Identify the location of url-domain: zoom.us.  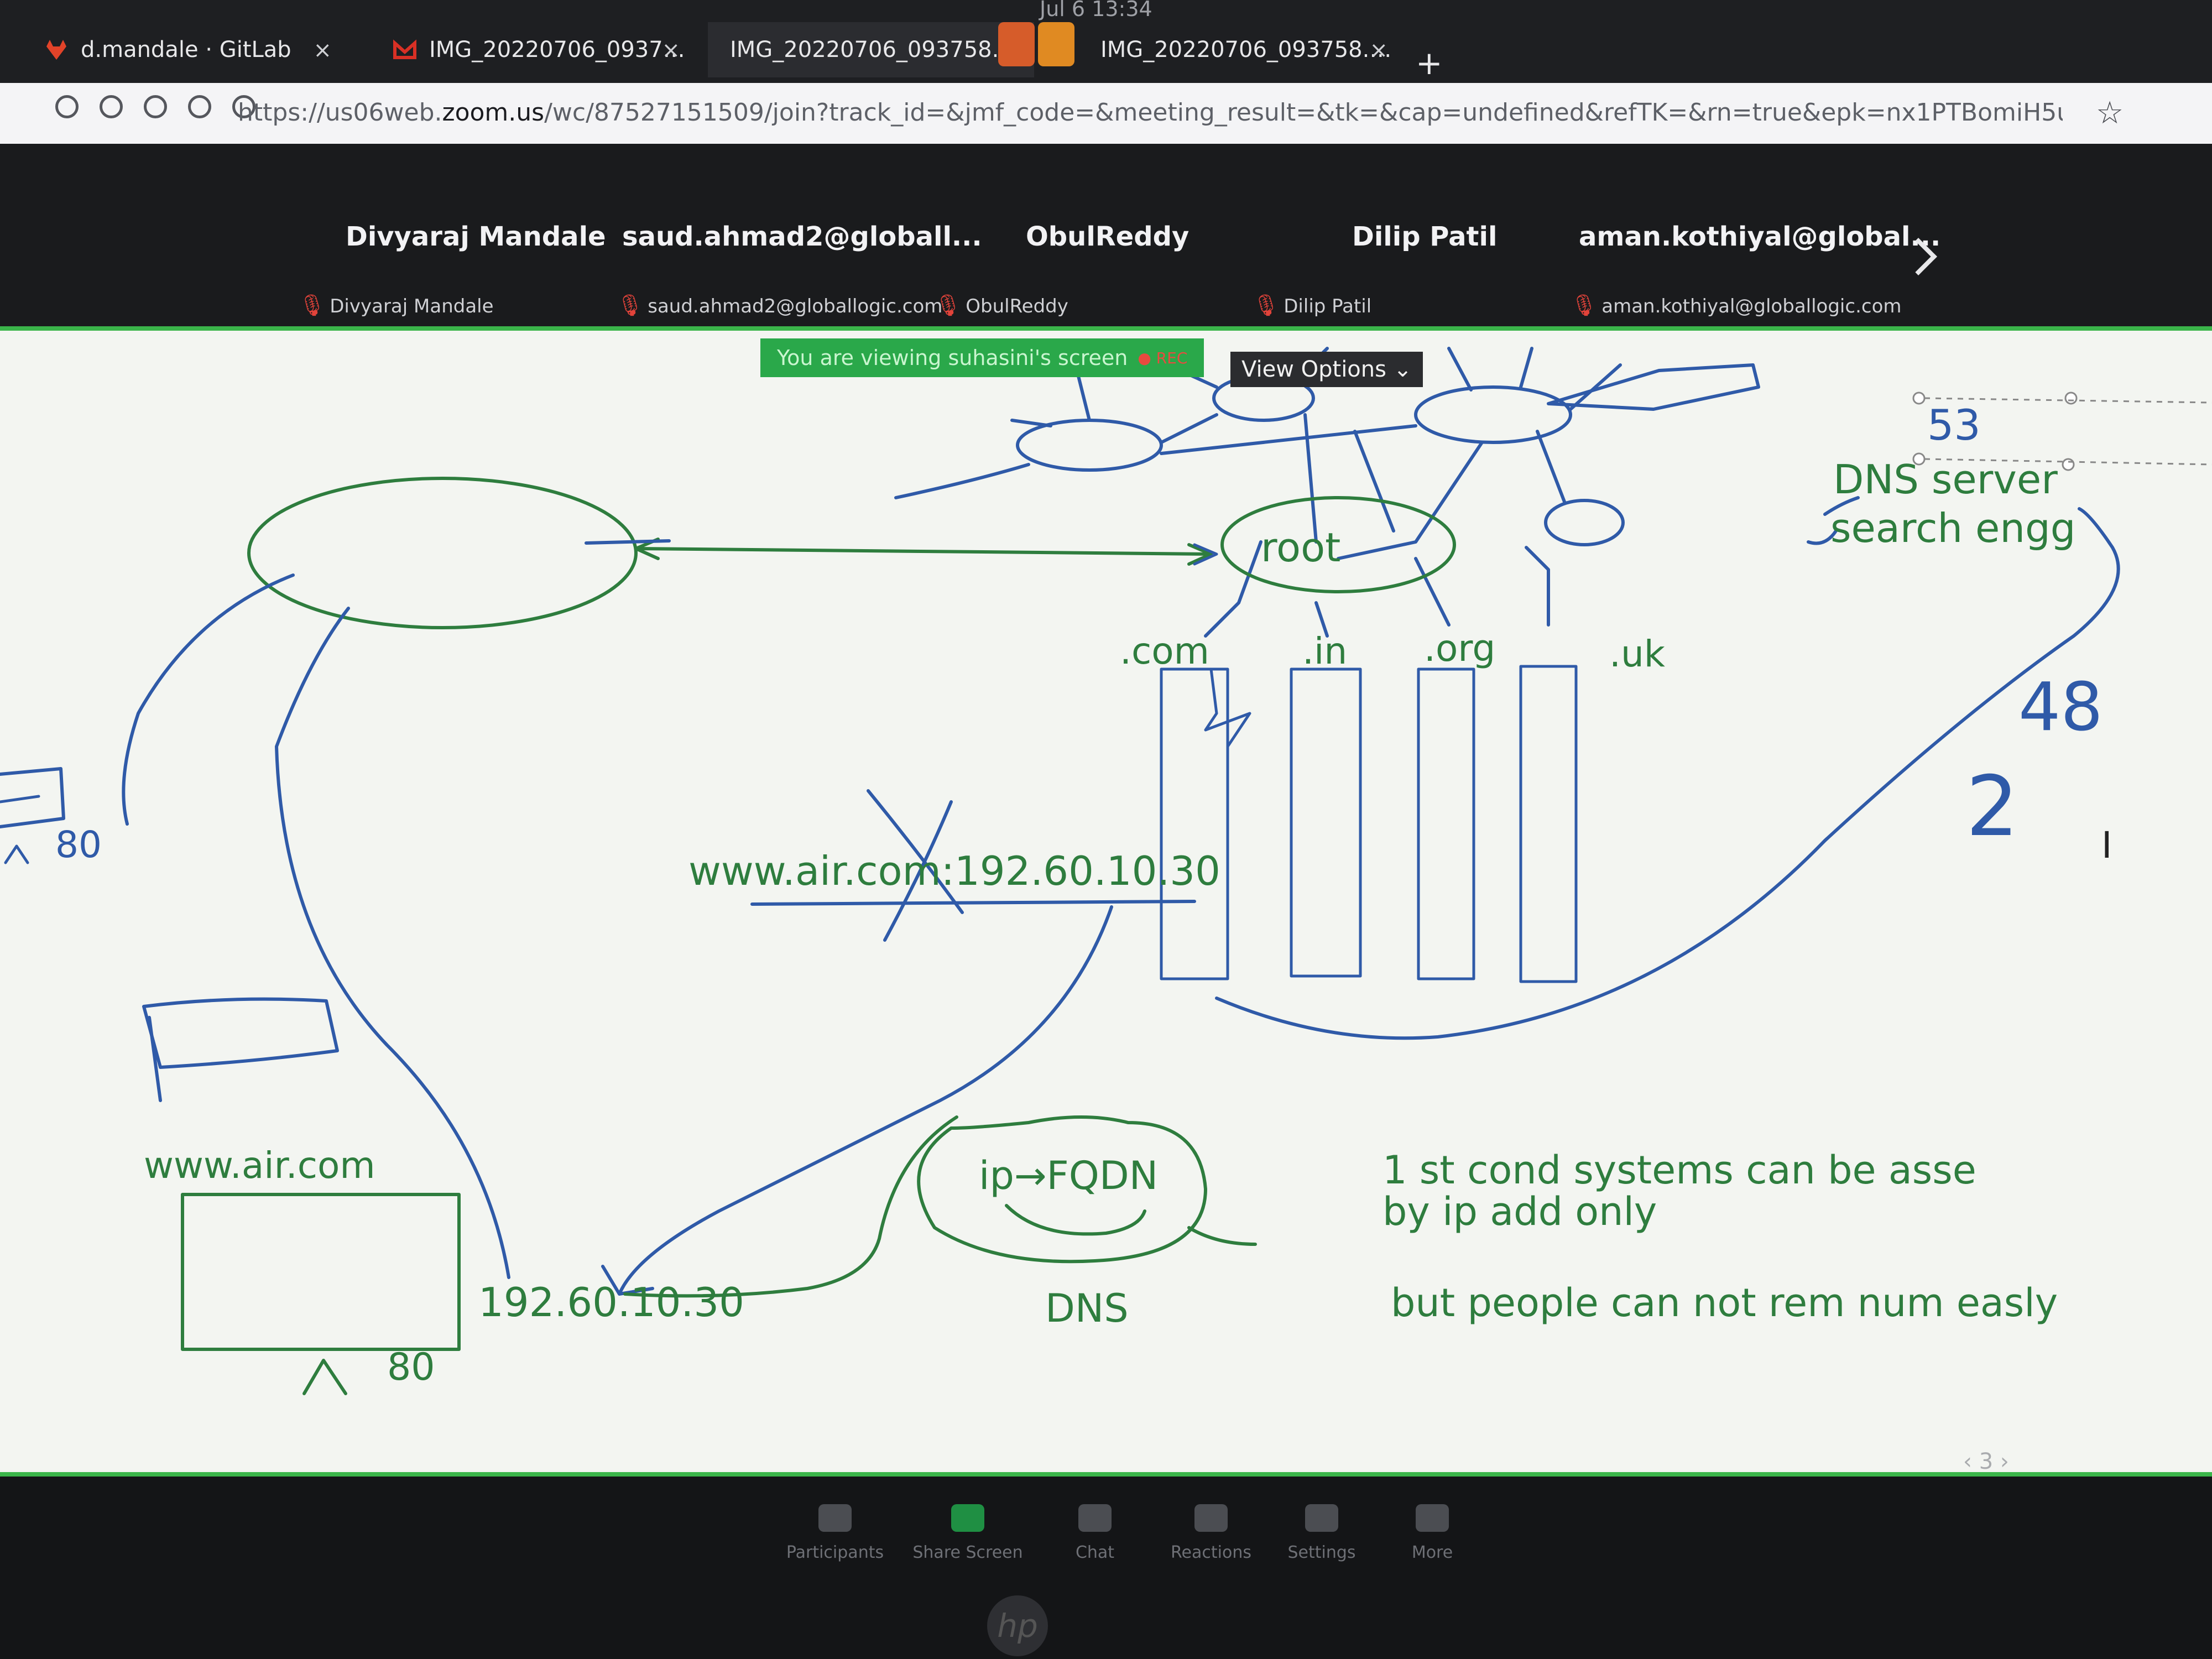
(494, 113).